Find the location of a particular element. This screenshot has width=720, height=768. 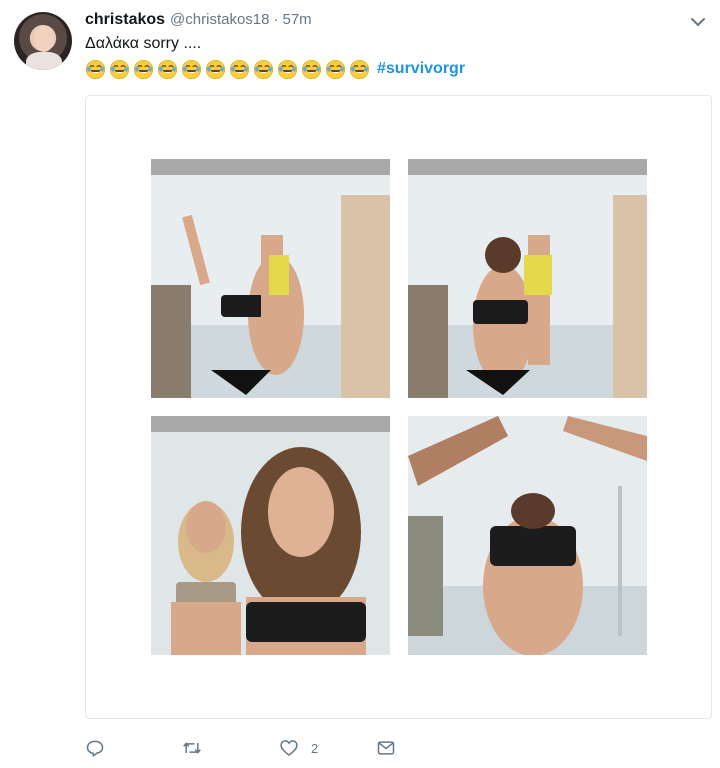

reply-icon is located at coordinates (95, 748).